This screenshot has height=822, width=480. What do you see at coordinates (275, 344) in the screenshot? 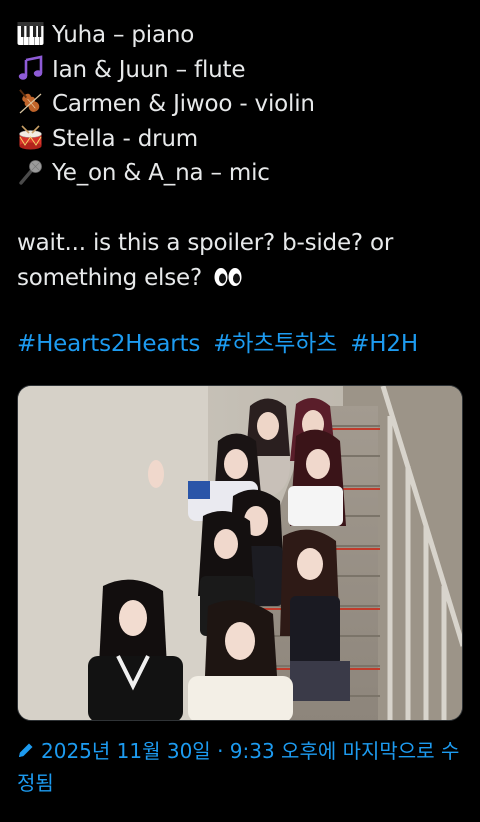
I see `hashtag-link: #하츠투하츠` at bounding box center [275, 344].